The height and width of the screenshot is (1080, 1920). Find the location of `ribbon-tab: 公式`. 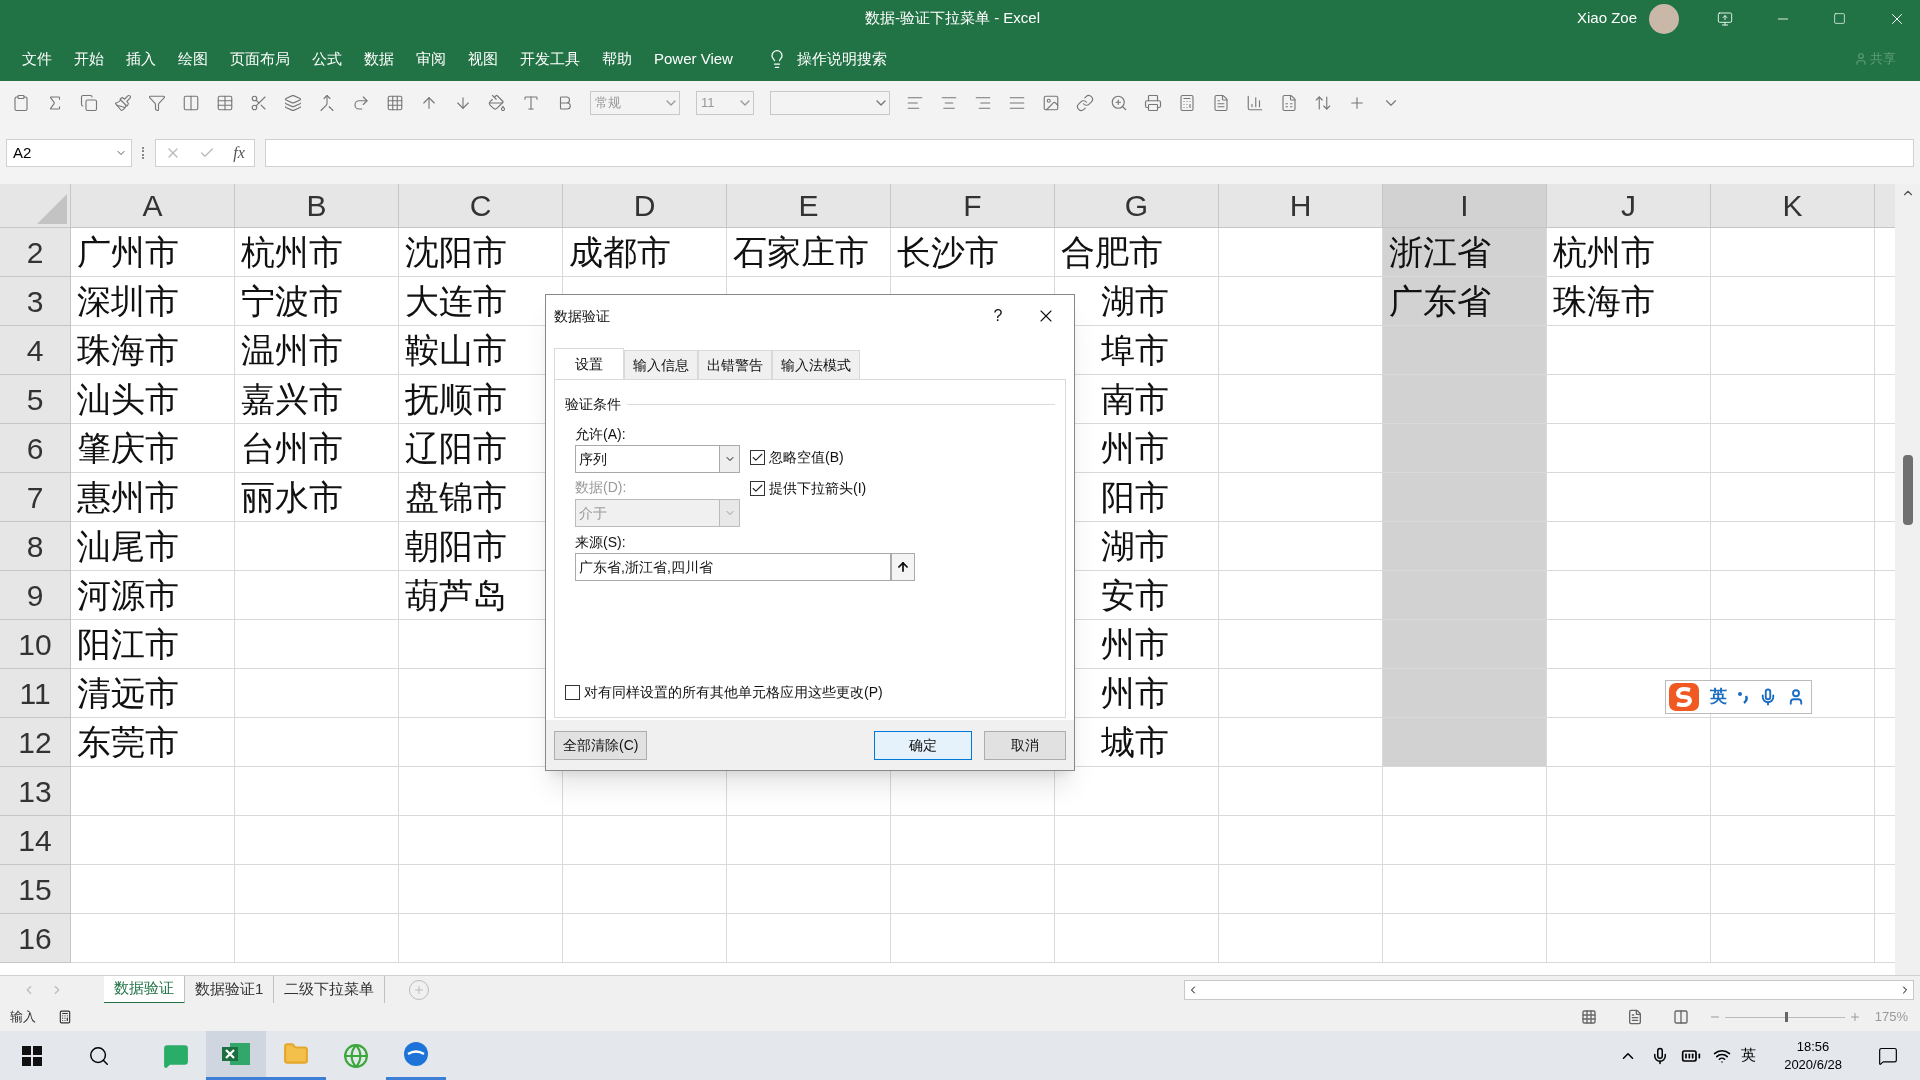

ribbon-tab: 公式 is located at coordinates (327, 59).